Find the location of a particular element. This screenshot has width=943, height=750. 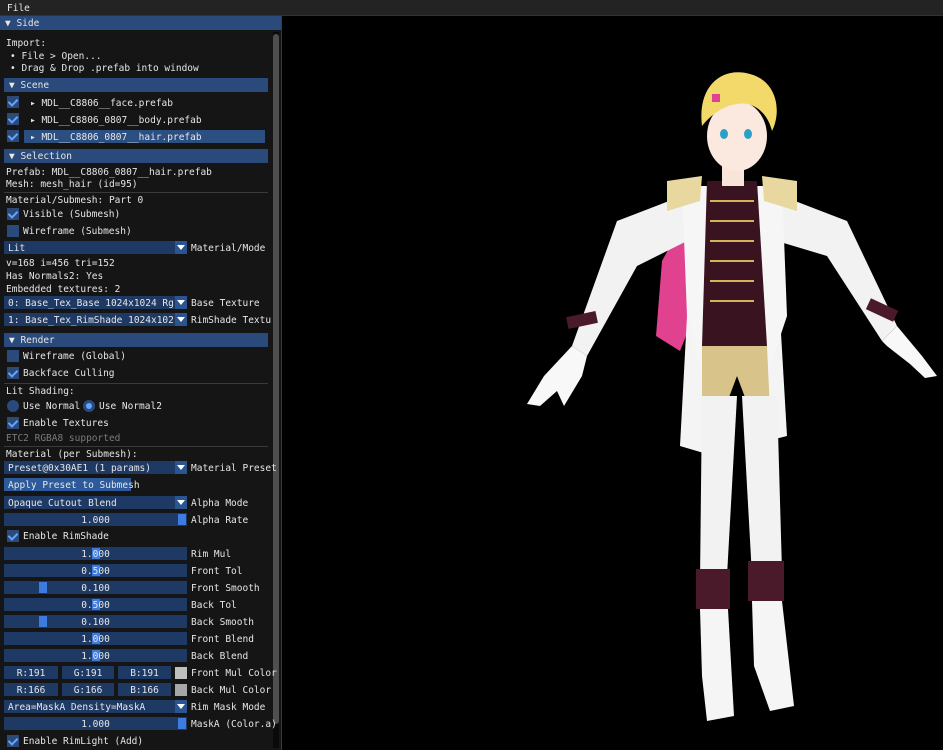

slider-value: 0.100 is located at coordinates (95, 622).